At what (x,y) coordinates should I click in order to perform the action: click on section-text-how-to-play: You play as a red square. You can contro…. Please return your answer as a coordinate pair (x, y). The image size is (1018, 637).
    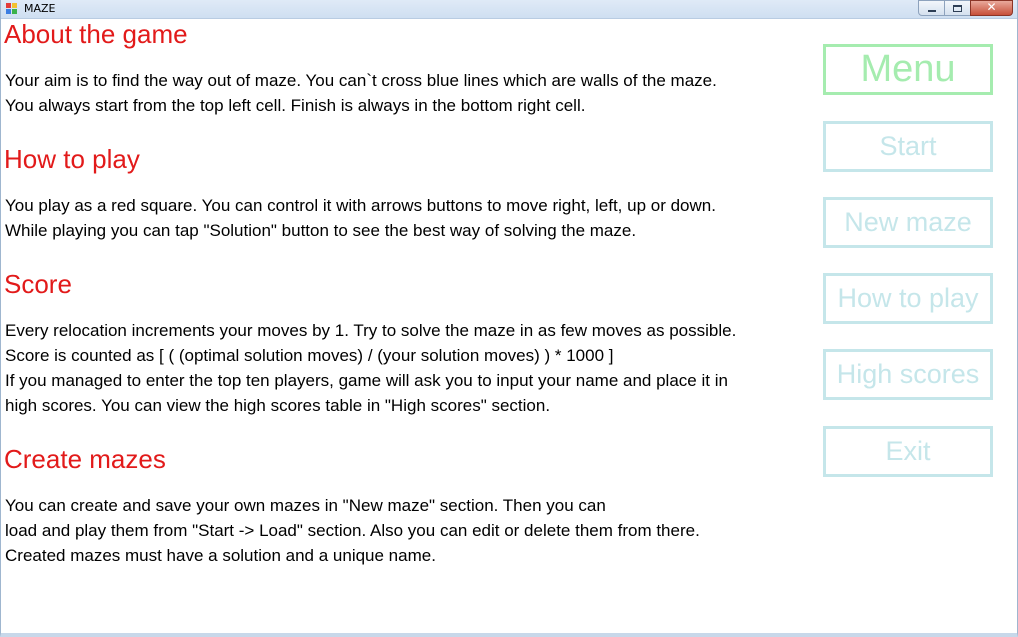
    Looking at the image, I should click on (360, 218).